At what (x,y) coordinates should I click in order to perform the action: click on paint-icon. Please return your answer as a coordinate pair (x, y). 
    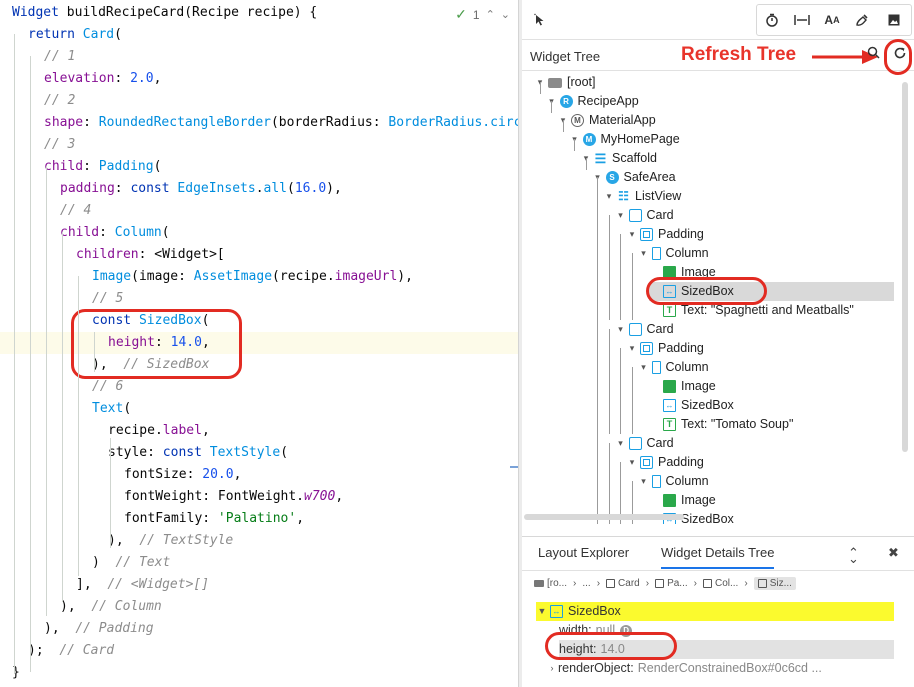
    Looking at the image, I should click on (862, 20).